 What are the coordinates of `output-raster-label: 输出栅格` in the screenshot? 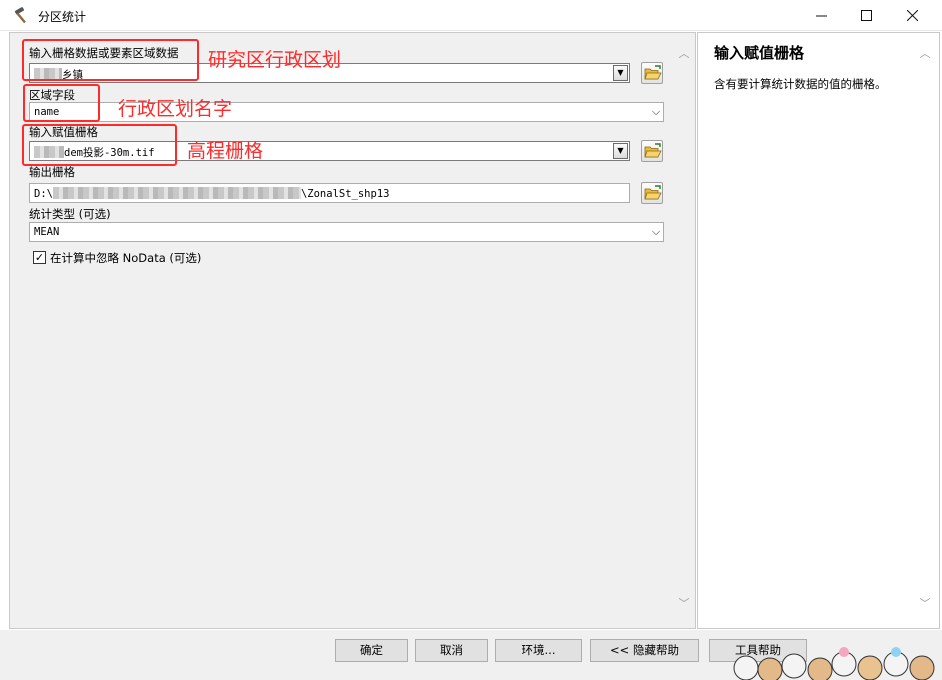 It's located at (52, 172).